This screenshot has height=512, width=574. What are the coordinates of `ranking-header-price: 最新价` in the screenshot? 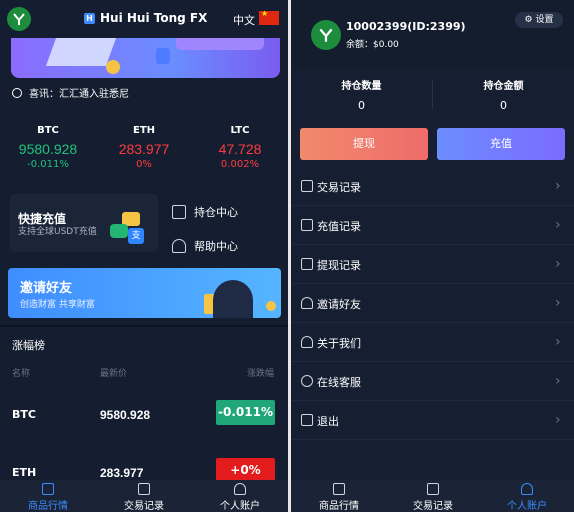 It's located at (114, 374).